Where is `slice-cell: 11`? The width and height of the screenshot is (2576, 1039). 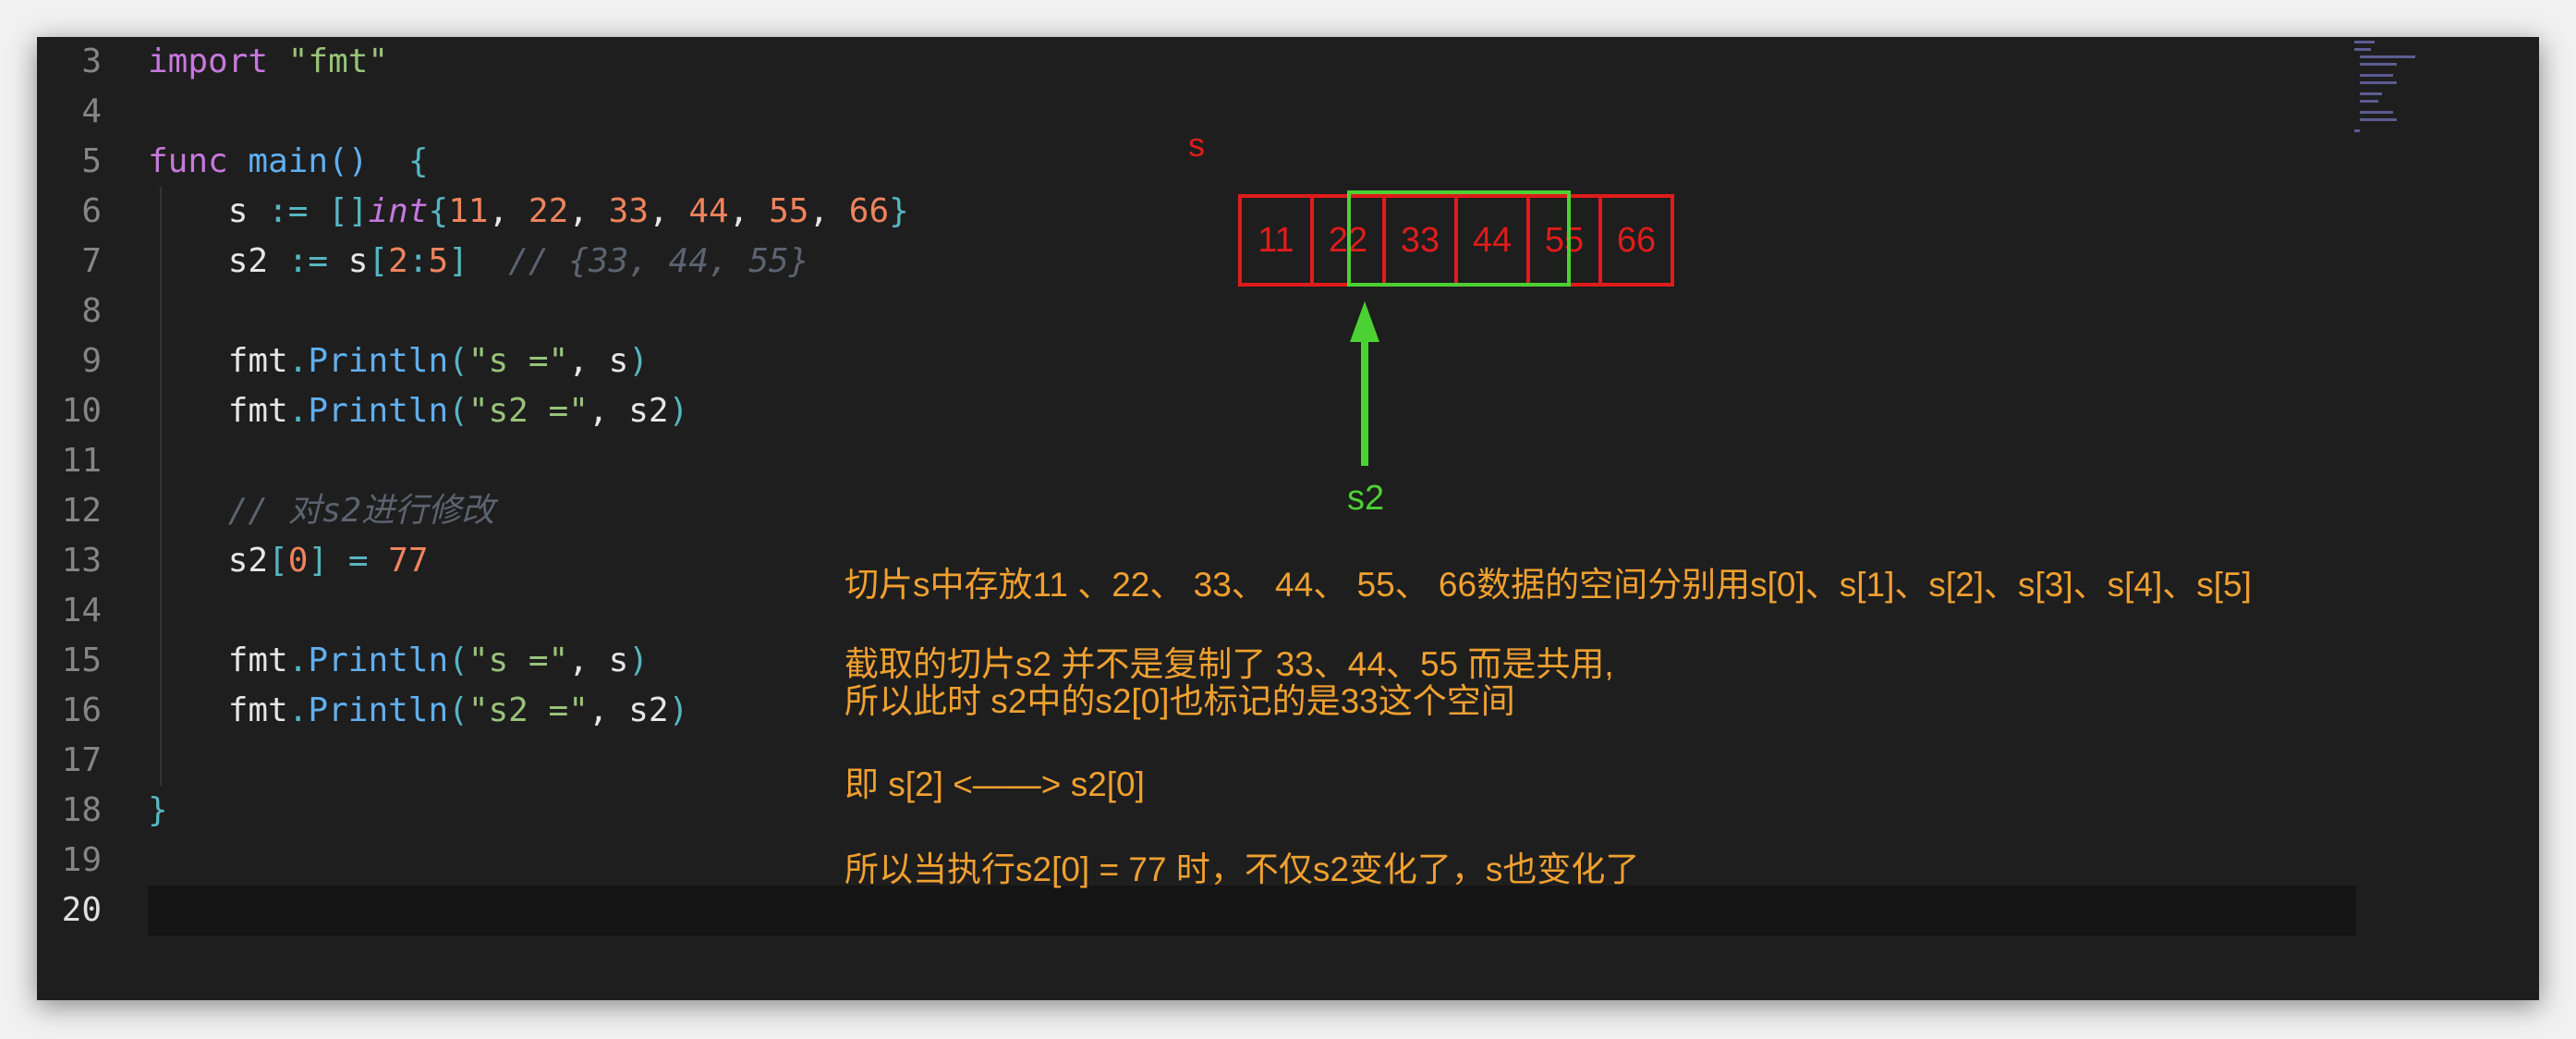 slice-cell: 11 is located at coordinates (1276, 241).